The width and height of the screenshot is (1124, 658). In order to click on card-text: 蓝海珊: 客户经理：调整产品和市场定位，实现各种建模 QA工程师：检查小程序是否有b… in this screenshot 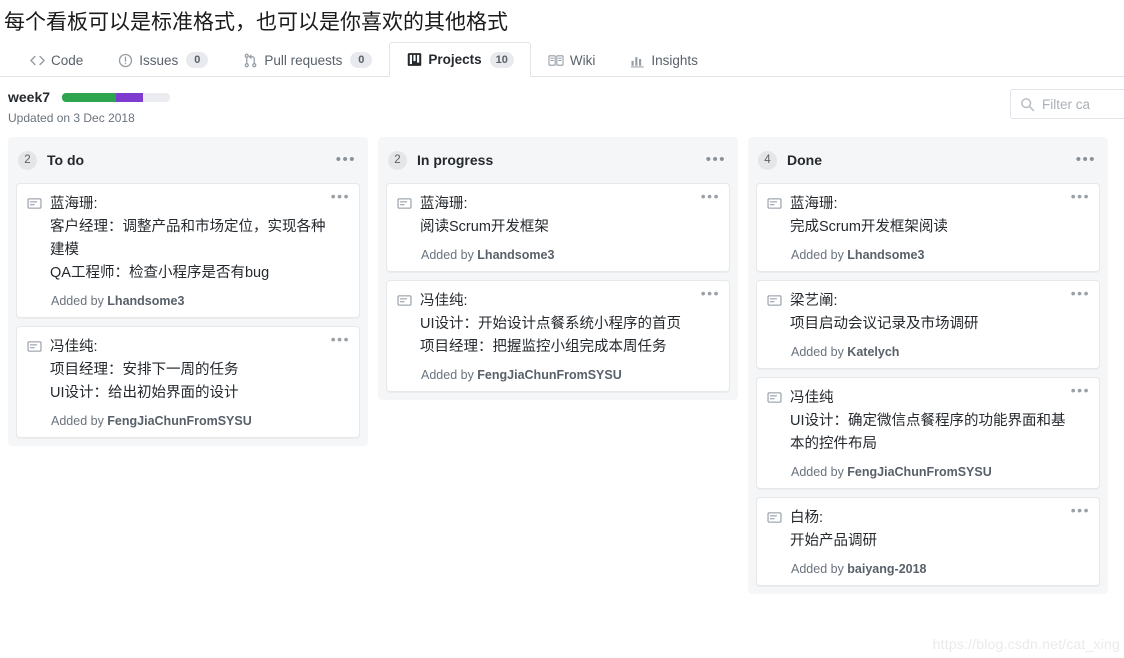, I will do `click(199, 239)`.